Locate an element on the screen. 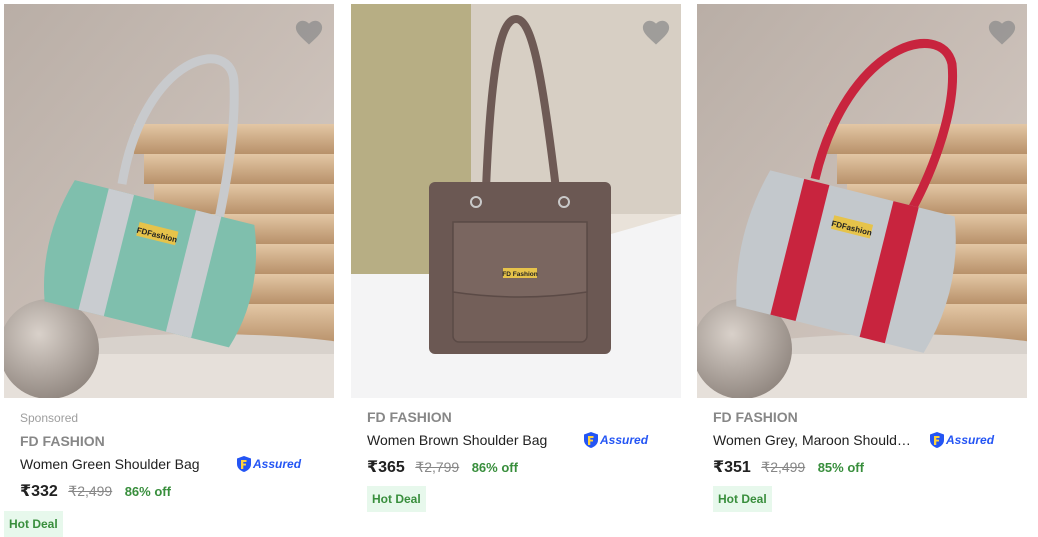 This screenshot has width=1038, height=537. title-row: Women Brown Shoulder Bag Assured is located at coordinates (520, 440).